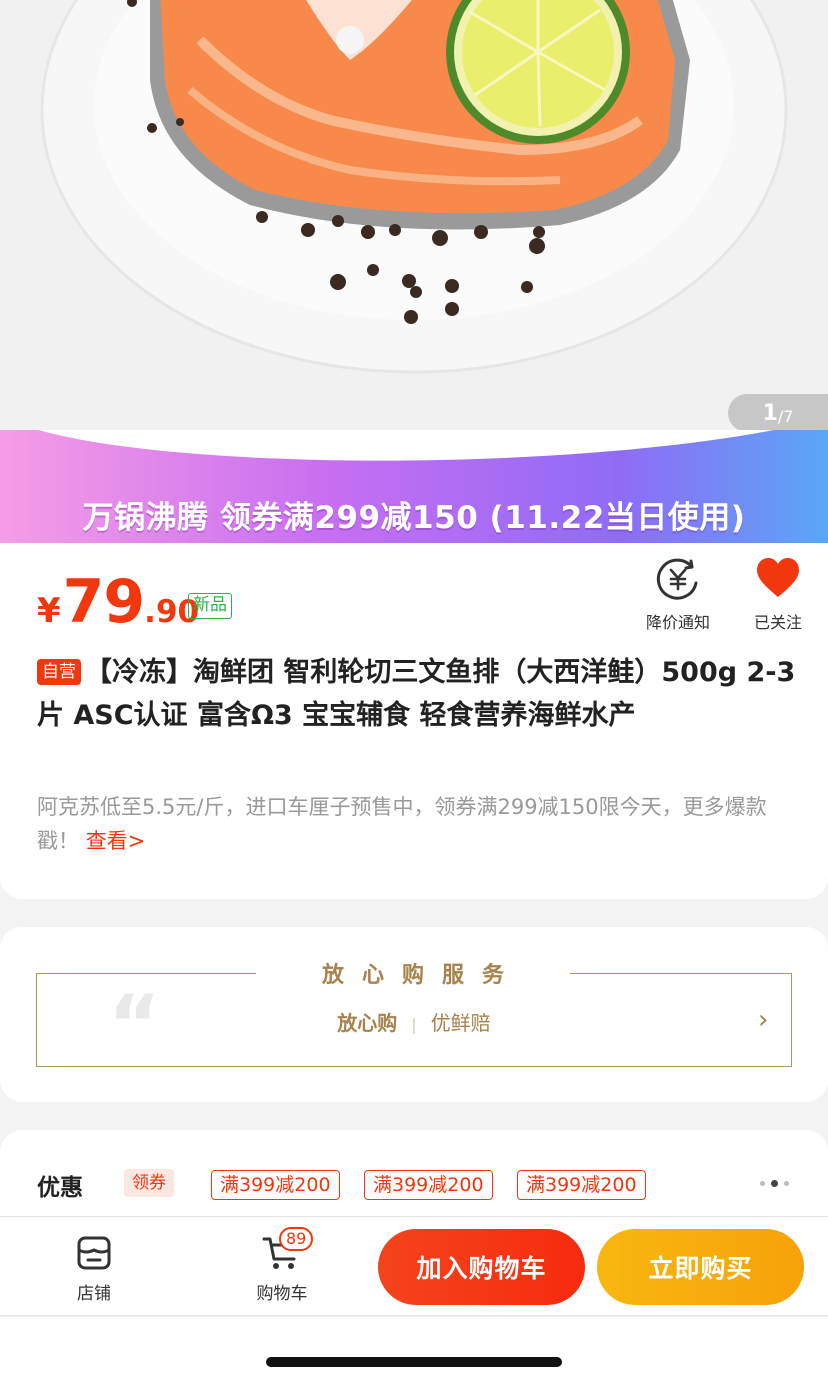 The image size is (828, 1384). What do you see at coordinates (413, 973) in the screenshot?
I see `service-title: 放心购服务` at bounding box center [413, 973].